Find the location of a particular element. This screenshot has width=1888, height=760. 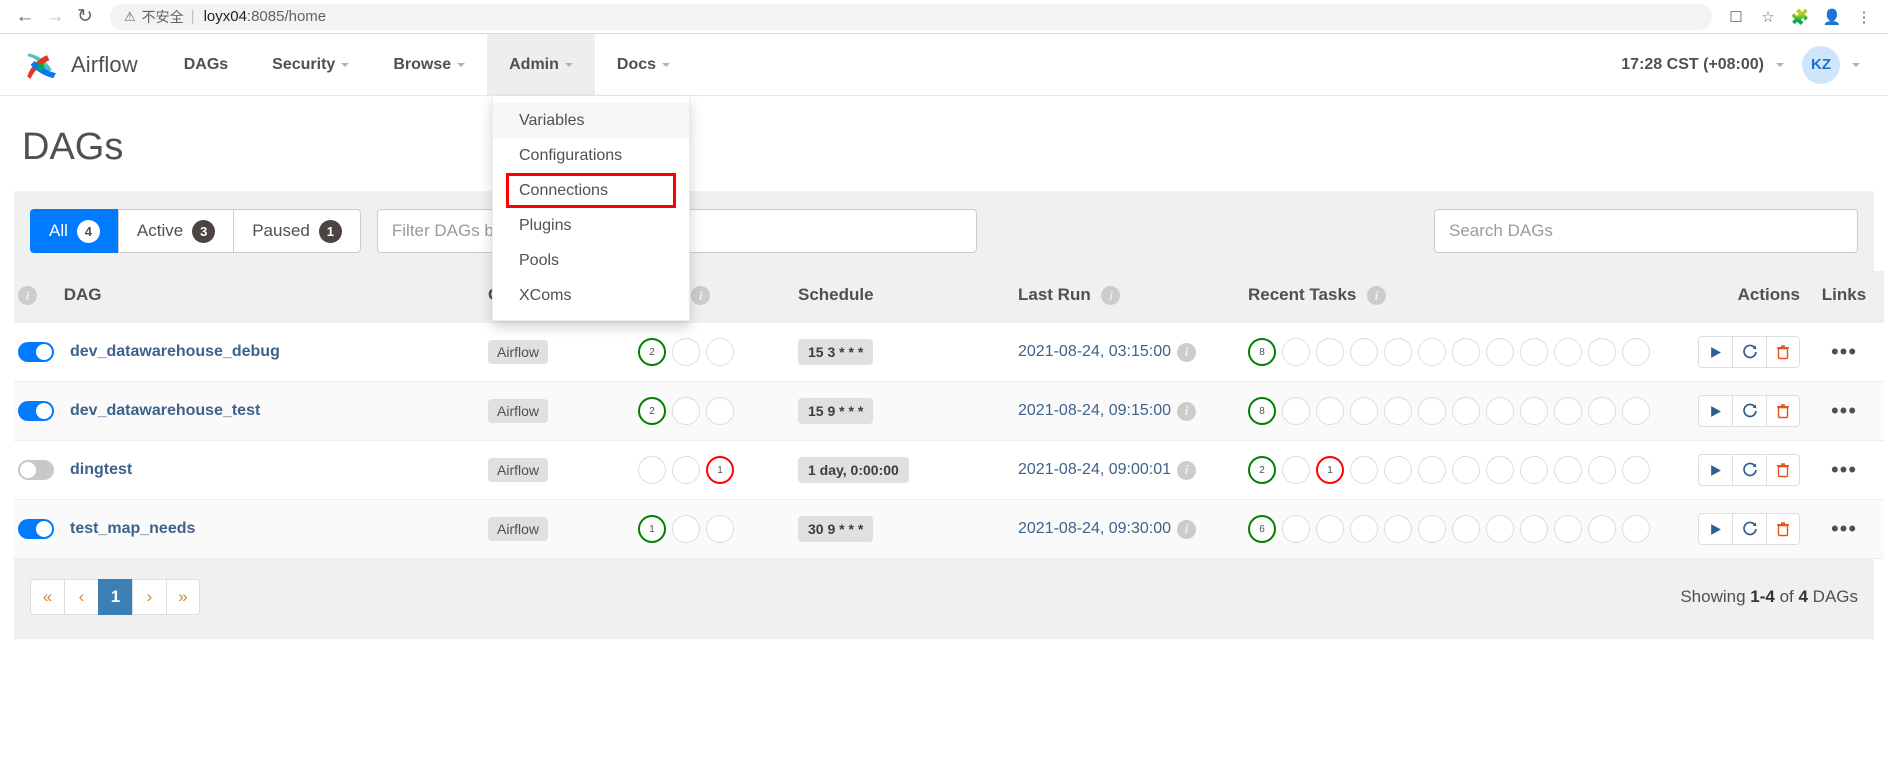

user-menu: KZ is located at coordinates (1831, 64).